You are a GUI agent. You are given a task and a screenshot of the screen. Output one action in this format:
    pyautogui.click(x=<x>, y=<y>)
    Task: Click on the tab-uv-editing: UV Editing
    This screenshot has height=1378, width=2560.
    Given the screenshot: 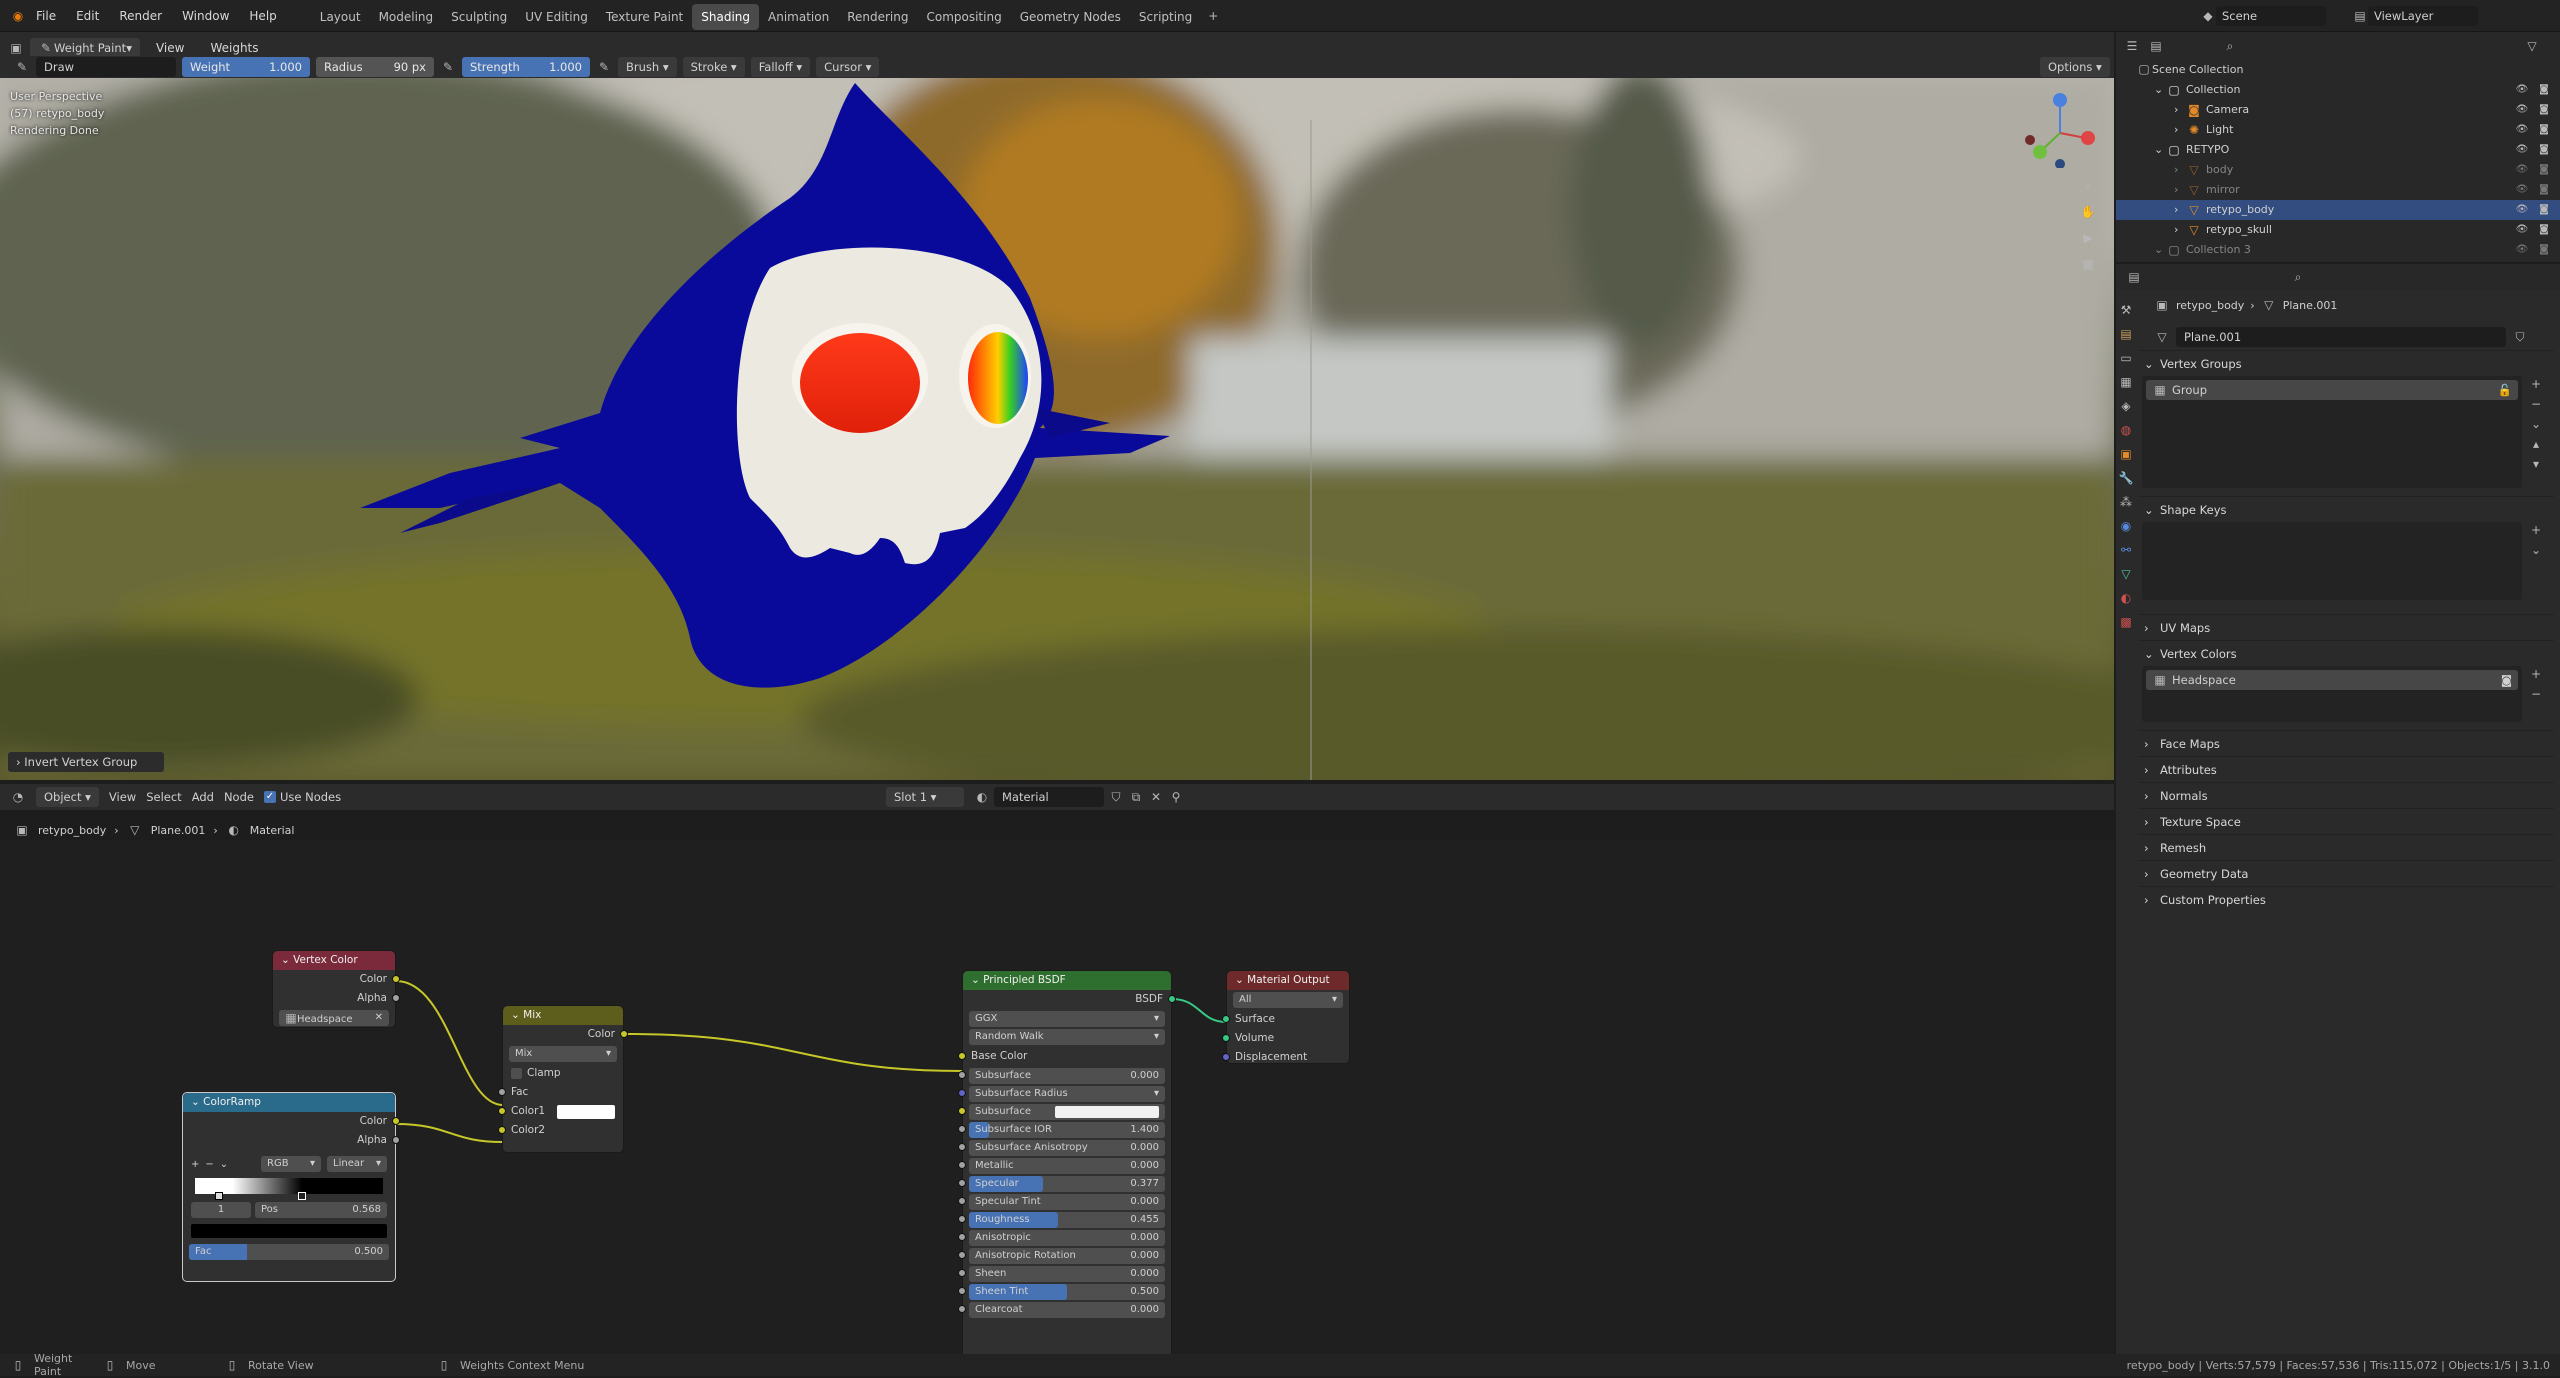 What is the action you would take?
    pyautogui.click(x=556, y=17)
    